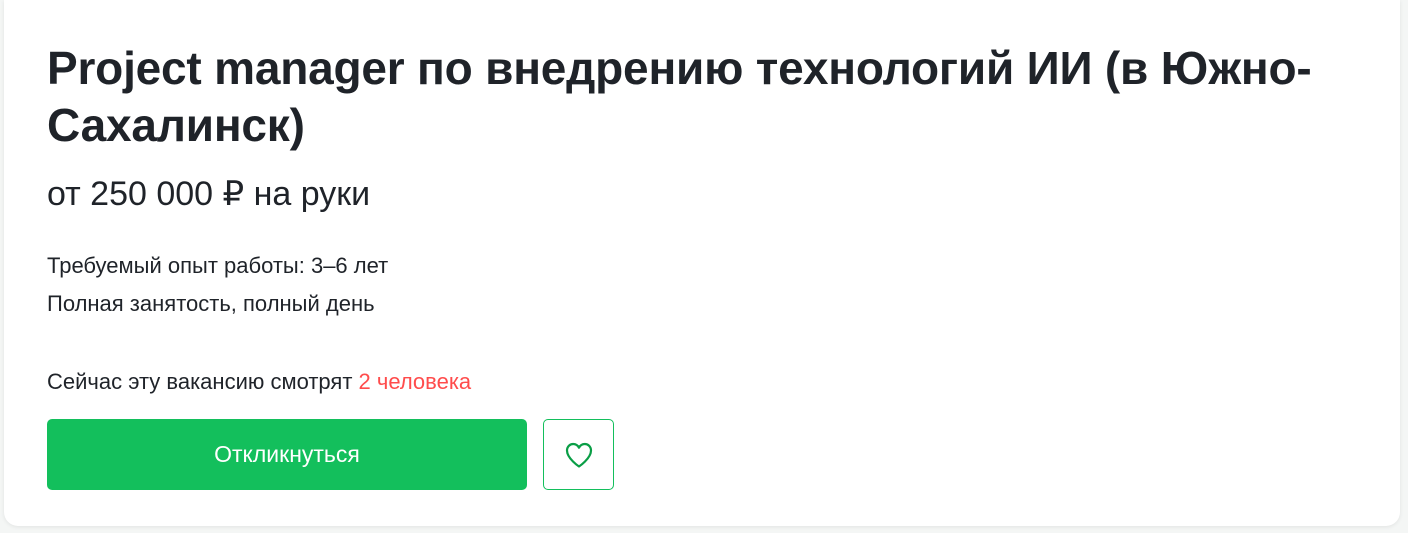 This screenshot has height=533, width=1408. I want to click on required-experience: Требуемый опыт работы: 3–6 лет, so click(218, 265).